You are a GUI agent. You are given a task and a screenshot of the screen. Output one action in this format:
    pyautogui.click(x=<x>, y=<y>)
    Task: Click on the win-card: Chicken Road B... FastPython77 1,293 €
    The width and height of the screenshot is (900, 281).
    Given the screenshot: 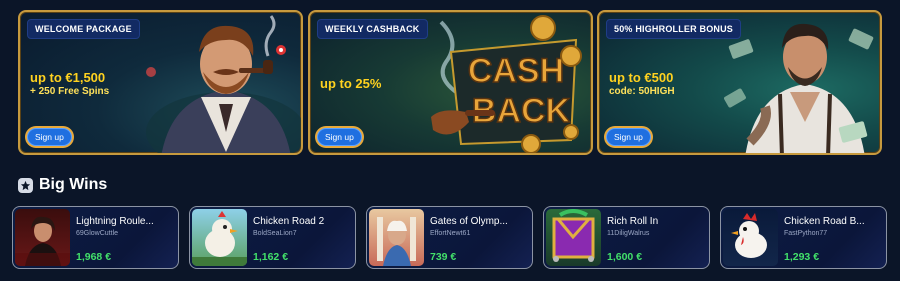 What is the action you would take?
    pyautogui.click(x=803, y=237)
    